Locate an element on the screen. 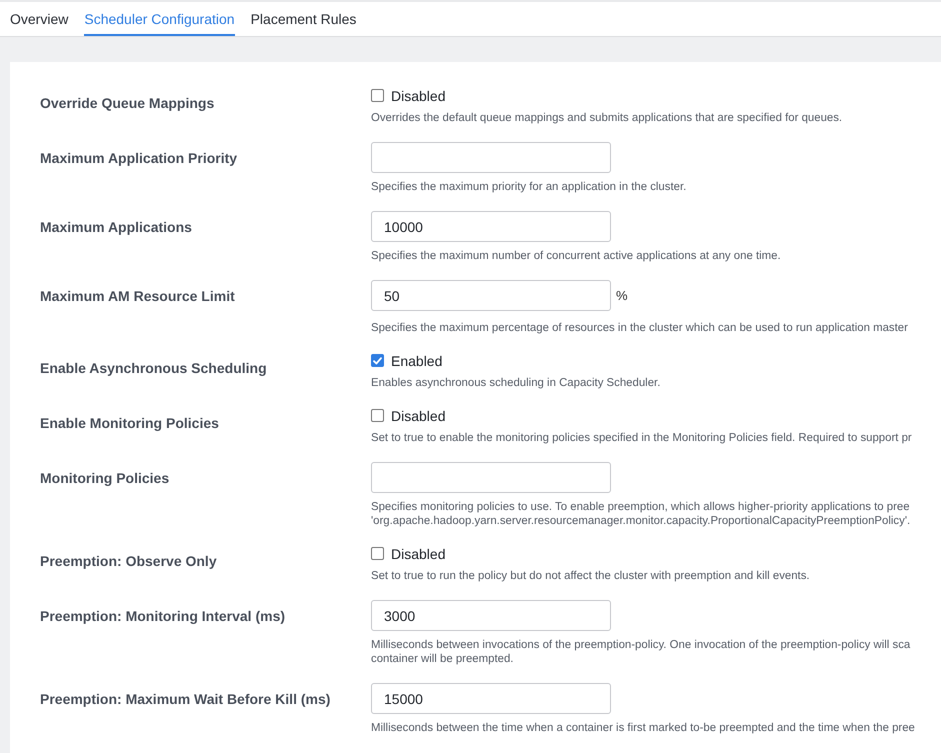 The height and width of the screenshot is (753, 941). setting-description: Milliseconds between invocations of the preemption-policy. One invocation of the preemption-policy will sca container will be preempted. is located at coordinates (640, 652).